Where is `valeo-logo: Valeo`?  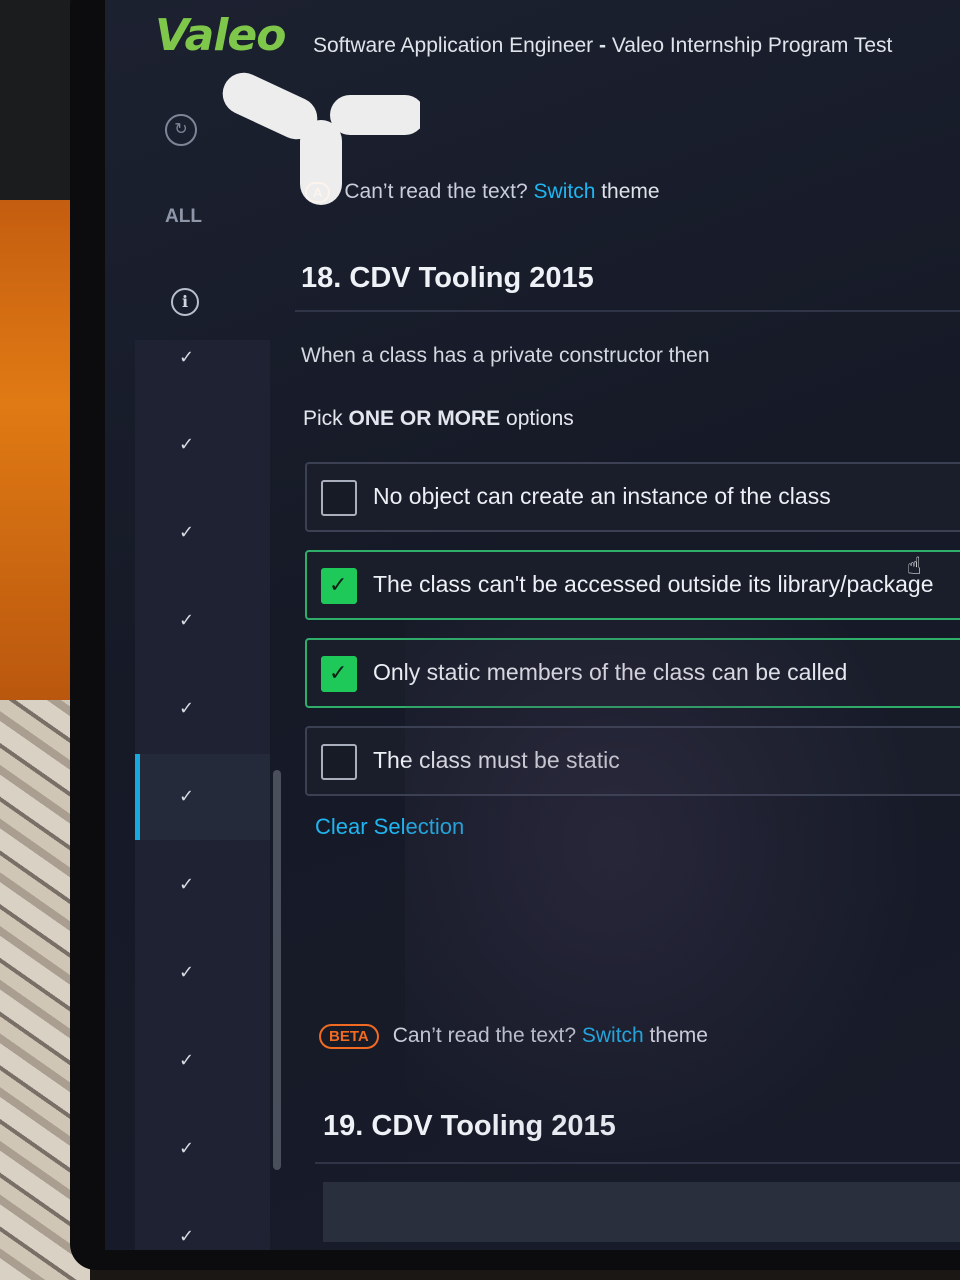
valeo-logo: Valeo is located at coordinates (220, 35).